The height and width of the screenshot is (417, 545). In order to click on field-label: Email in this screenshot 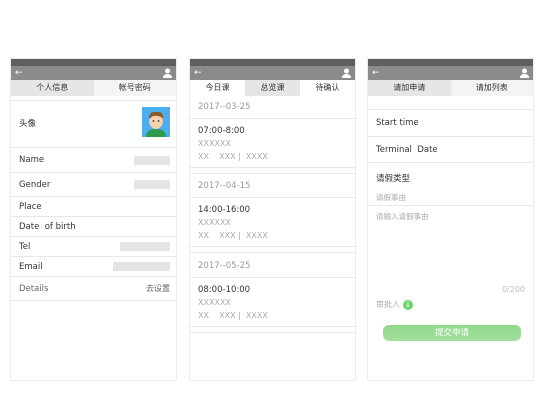, I will do `click(31, 267)`.